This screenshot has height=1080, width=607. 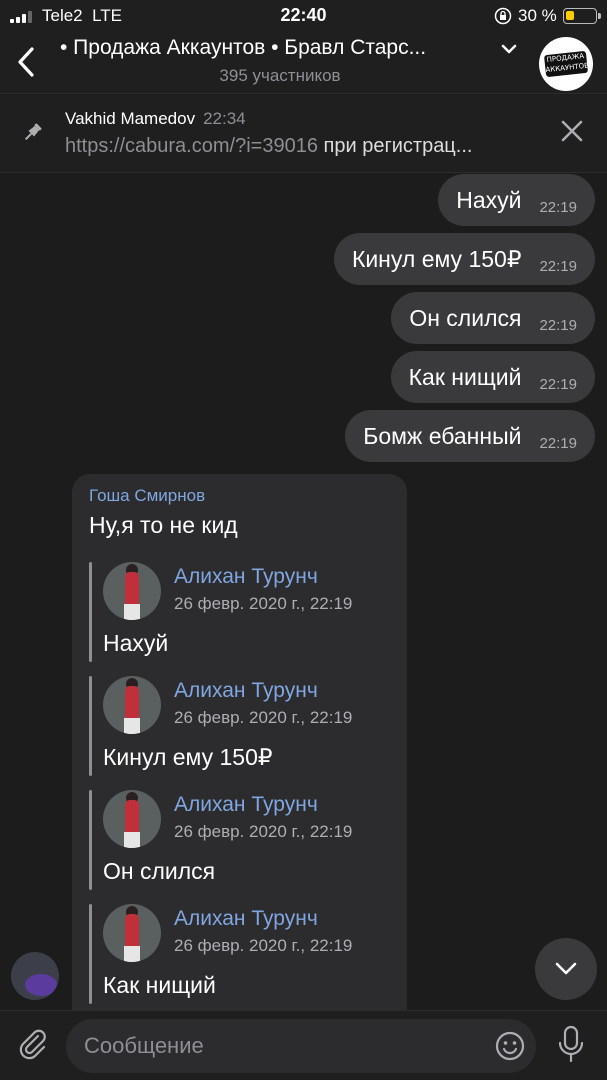 I want to click on channel-avatar: ПРОДАЖА АККАУНТОВ, so click(x=566, y=64).